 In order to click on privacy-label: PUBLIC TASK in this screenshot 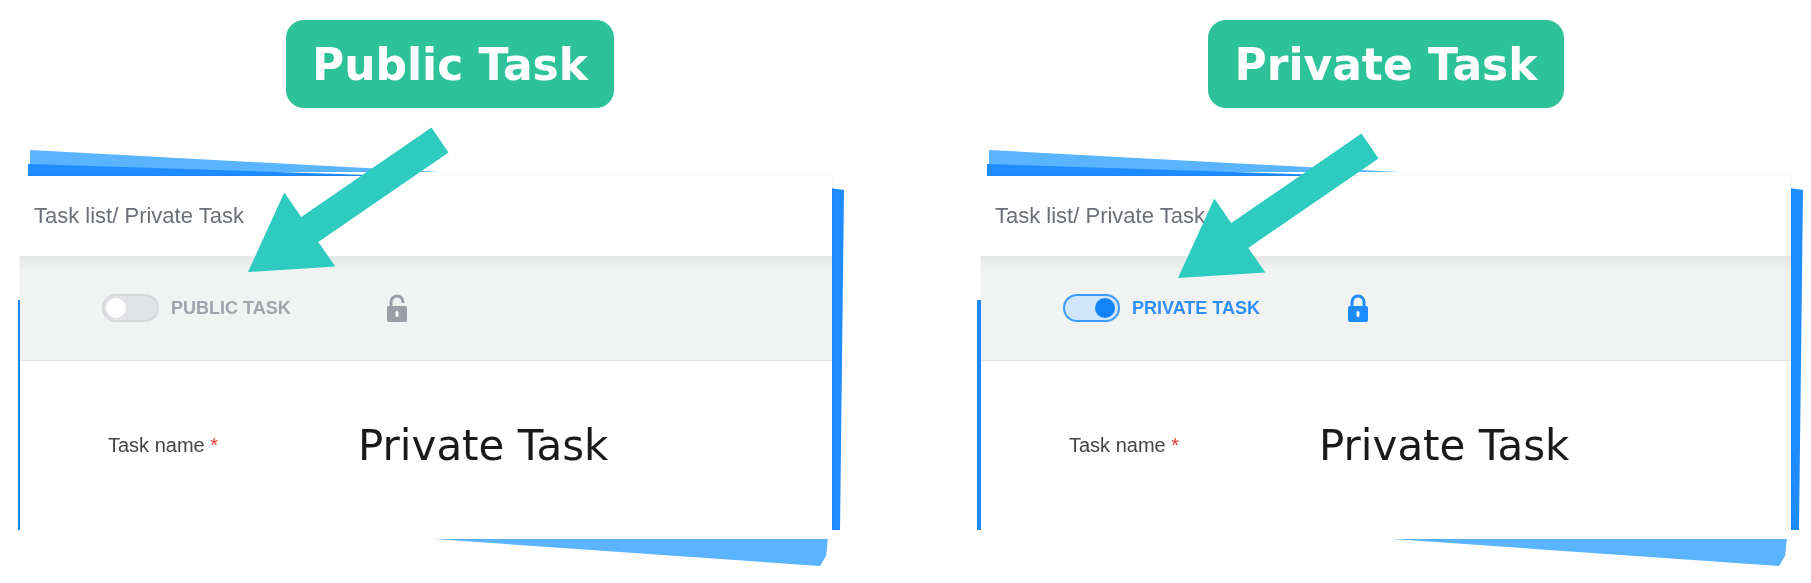, I will do `click(231, 308)`.